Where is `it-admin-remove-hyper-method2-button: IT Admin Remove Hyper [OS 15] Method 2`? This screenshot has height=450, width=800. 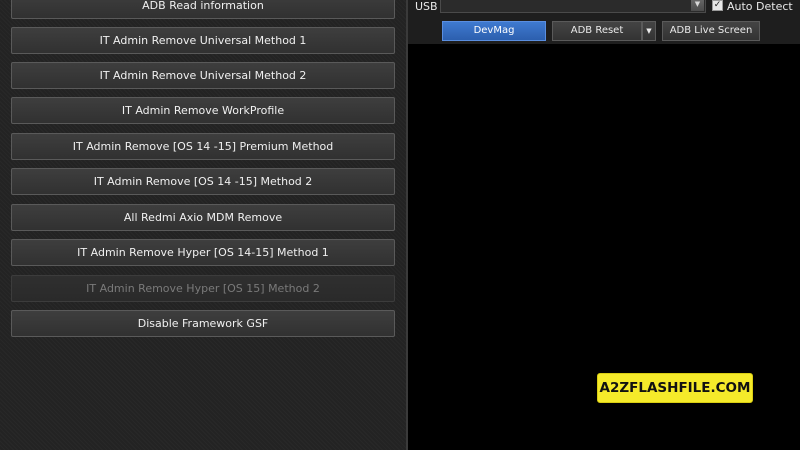
it-admin-remove-hyper-method2-button: IT Admin Remove Hyper [OS 15] Method 2 is located at coordinates (203, 288).